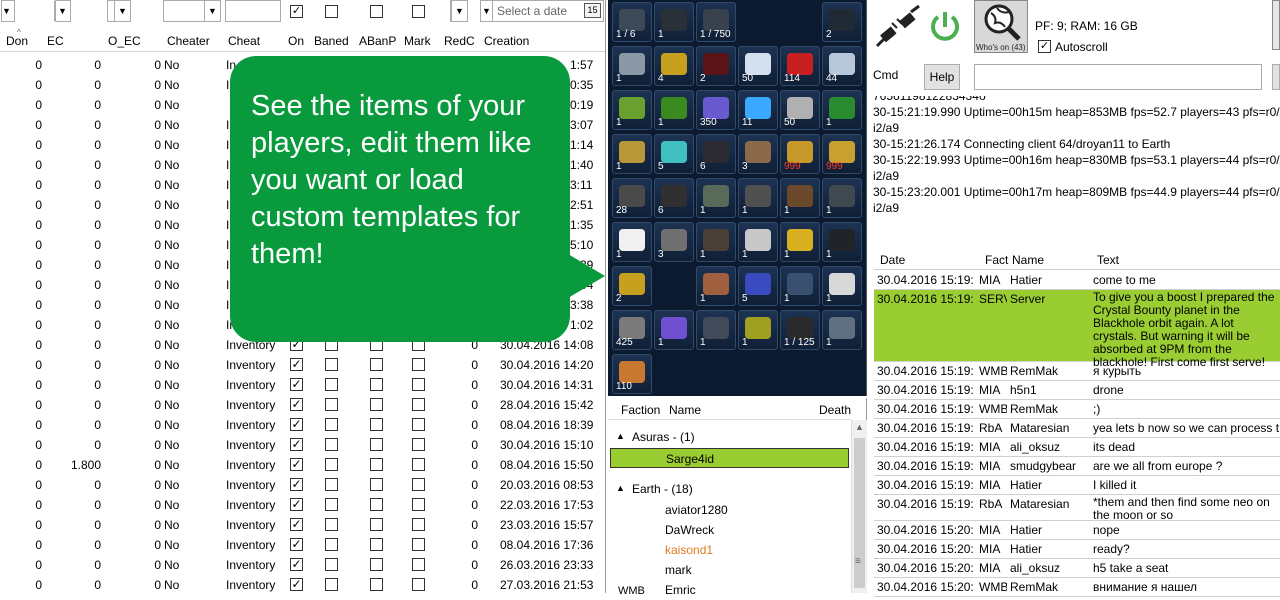 The width and height of the screenshot is (1280, 600). What do you see at coordinates (459, 41) in the screenshot?
I see `col-header-redc: RedC` at bounding box center [459, 41].